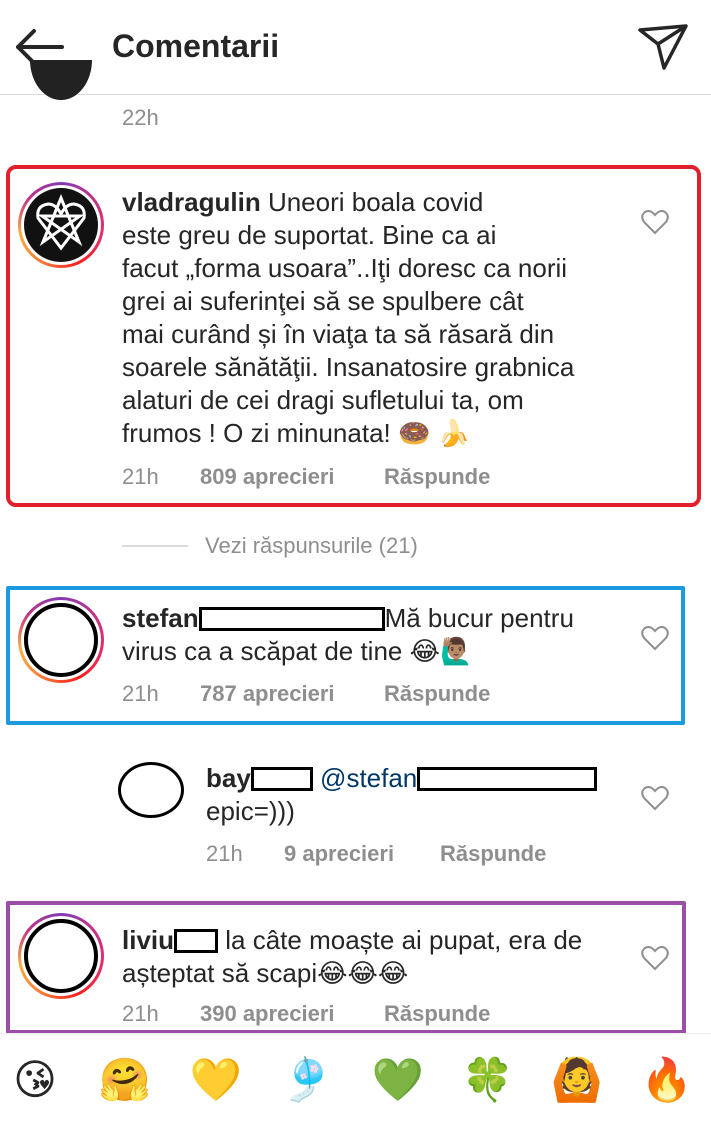 The height and width of the screenshot is (1130, 711). I want to click on paper-plane-icon, so click(663, 47).